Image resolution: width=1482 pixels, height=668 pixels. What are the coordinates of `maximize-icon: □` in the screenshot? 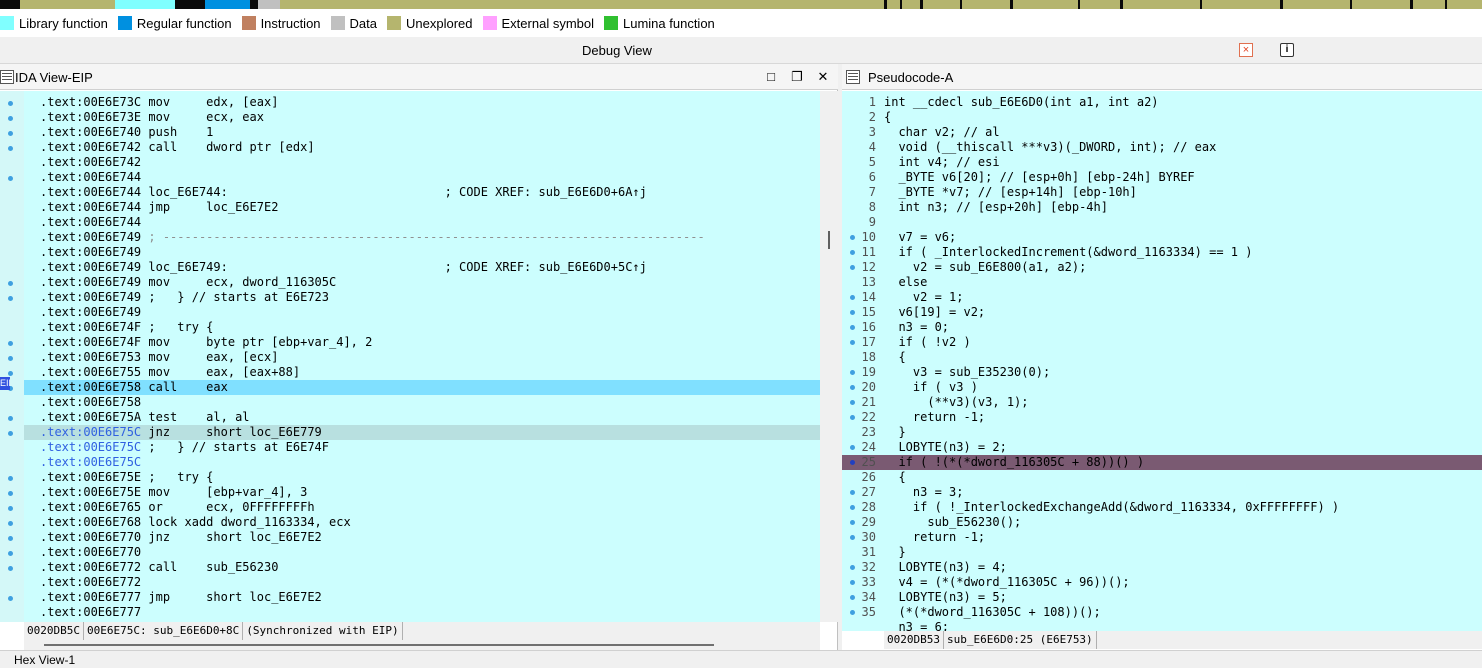 It's located at (771, 76).